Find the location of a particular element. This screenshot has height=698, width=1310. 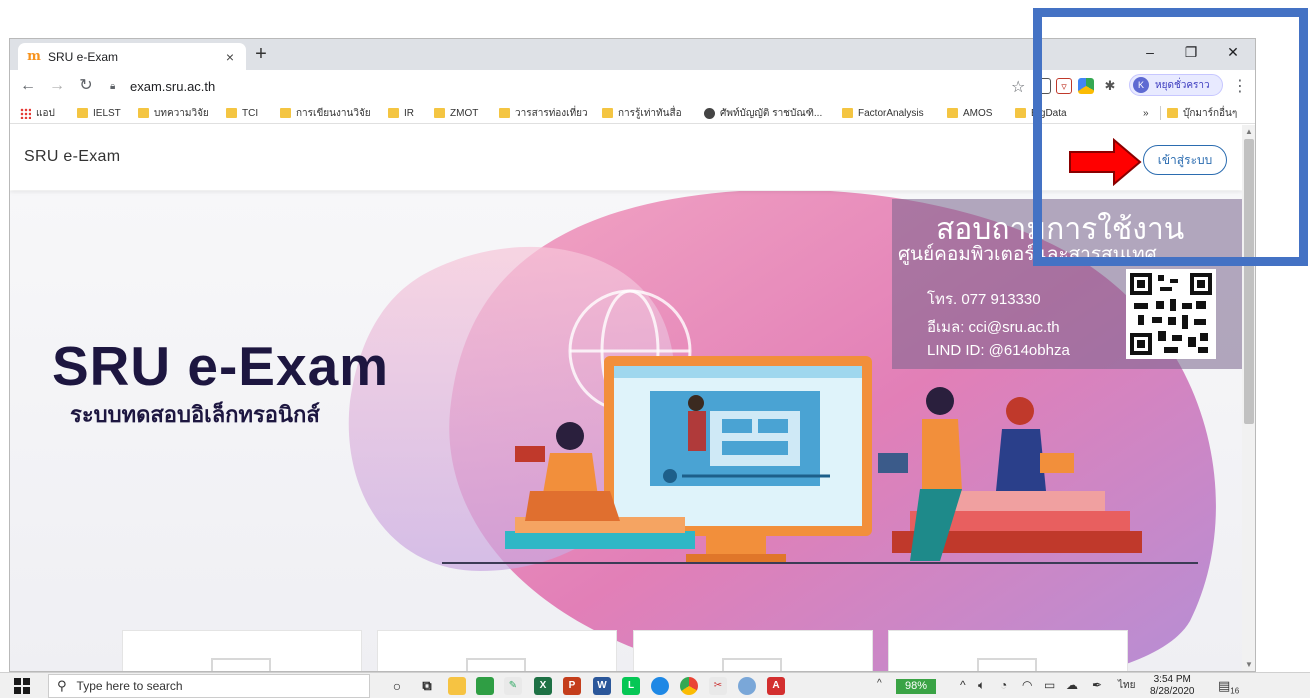

bookmark-research-articles: บทความวิจัย is located at coordinates (173, 113).